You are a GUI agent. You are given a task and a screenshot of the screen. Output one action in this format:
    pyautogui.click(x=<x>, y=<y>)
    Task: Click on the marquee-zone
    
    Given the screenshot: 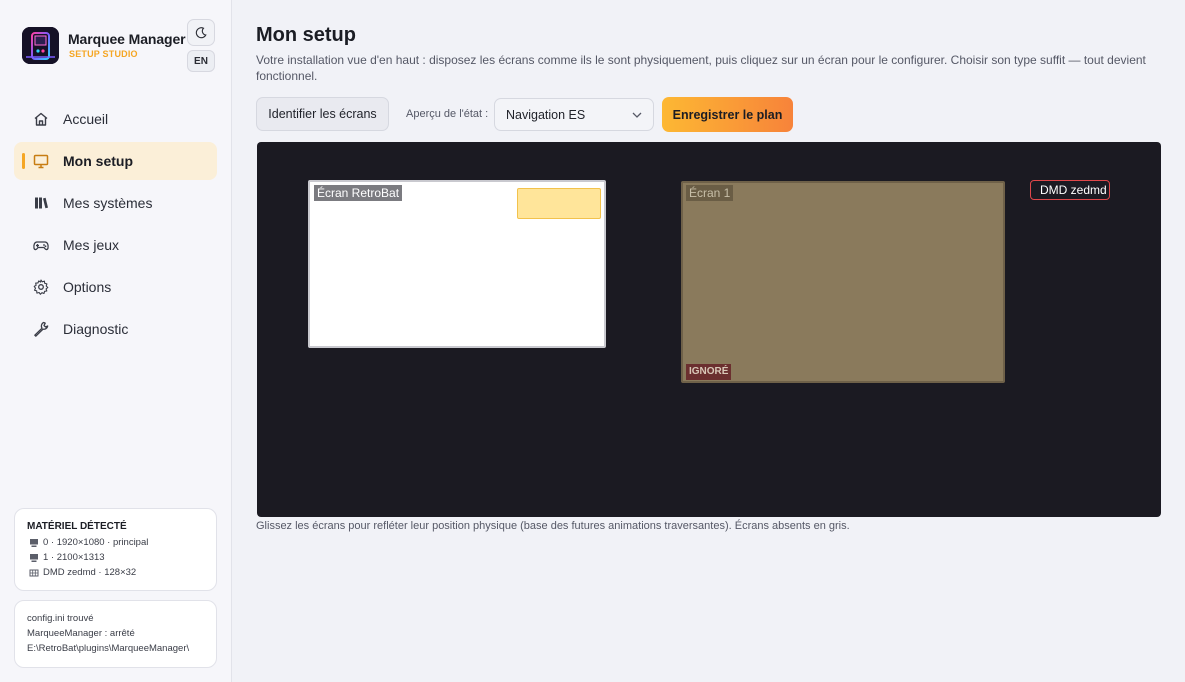 What is the action you would take?
    pyautogui.click(x=559, y=203)
    